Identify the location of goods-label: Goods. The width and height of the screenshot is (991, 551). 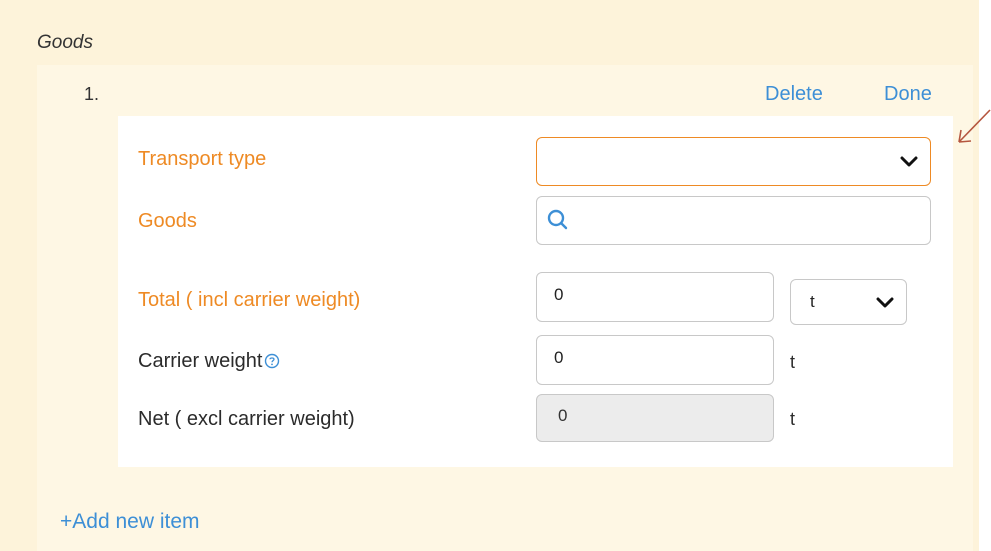
(167, 221).